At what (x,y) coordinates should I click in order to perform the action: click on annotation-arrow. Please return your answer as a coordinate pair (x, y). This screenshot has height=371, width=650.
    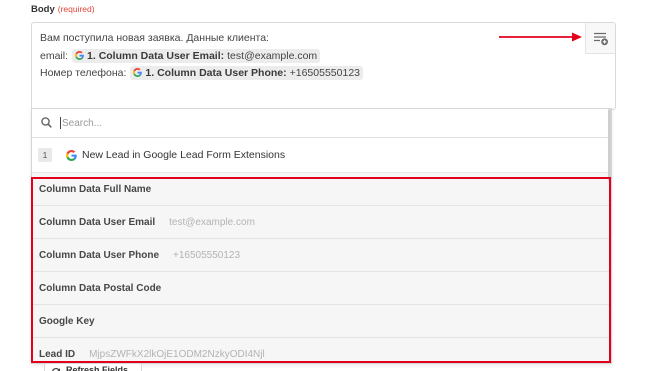
    Looking at the image, I should click on (540, 37).